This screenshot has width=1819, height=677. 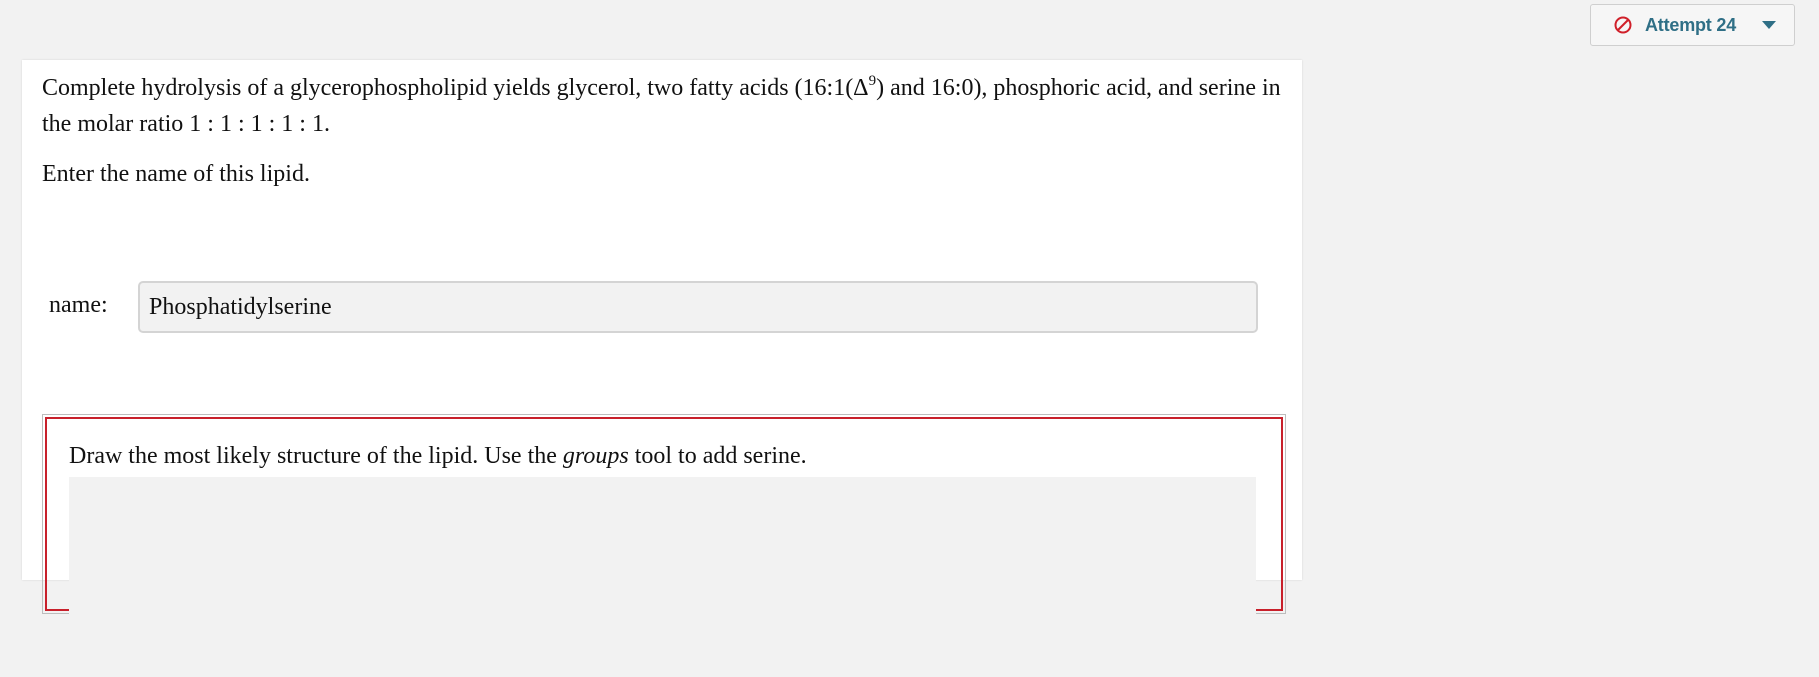 I want to click on attempt-dropdown-button: Attempt 24, so click(x=1692, y=25).